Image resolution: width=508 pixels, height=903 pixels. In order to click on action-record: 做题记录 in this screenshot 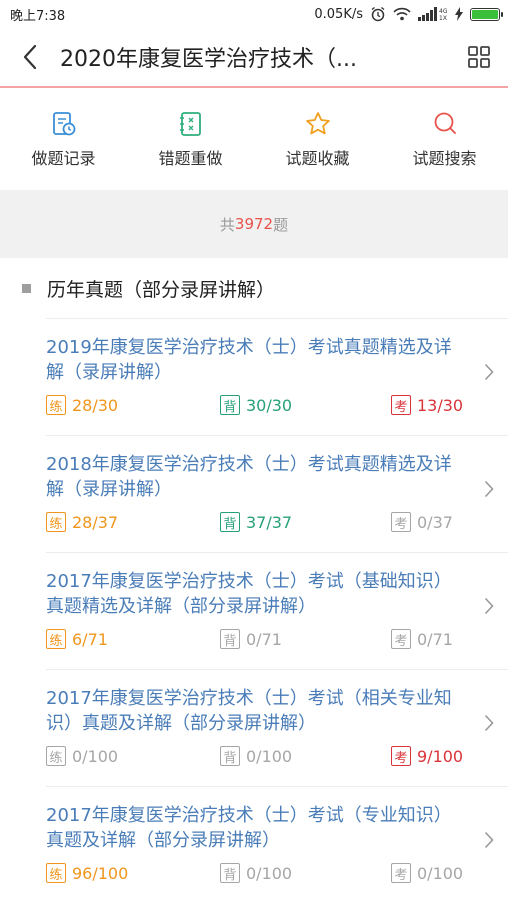, I will do `click(63, 140)`.